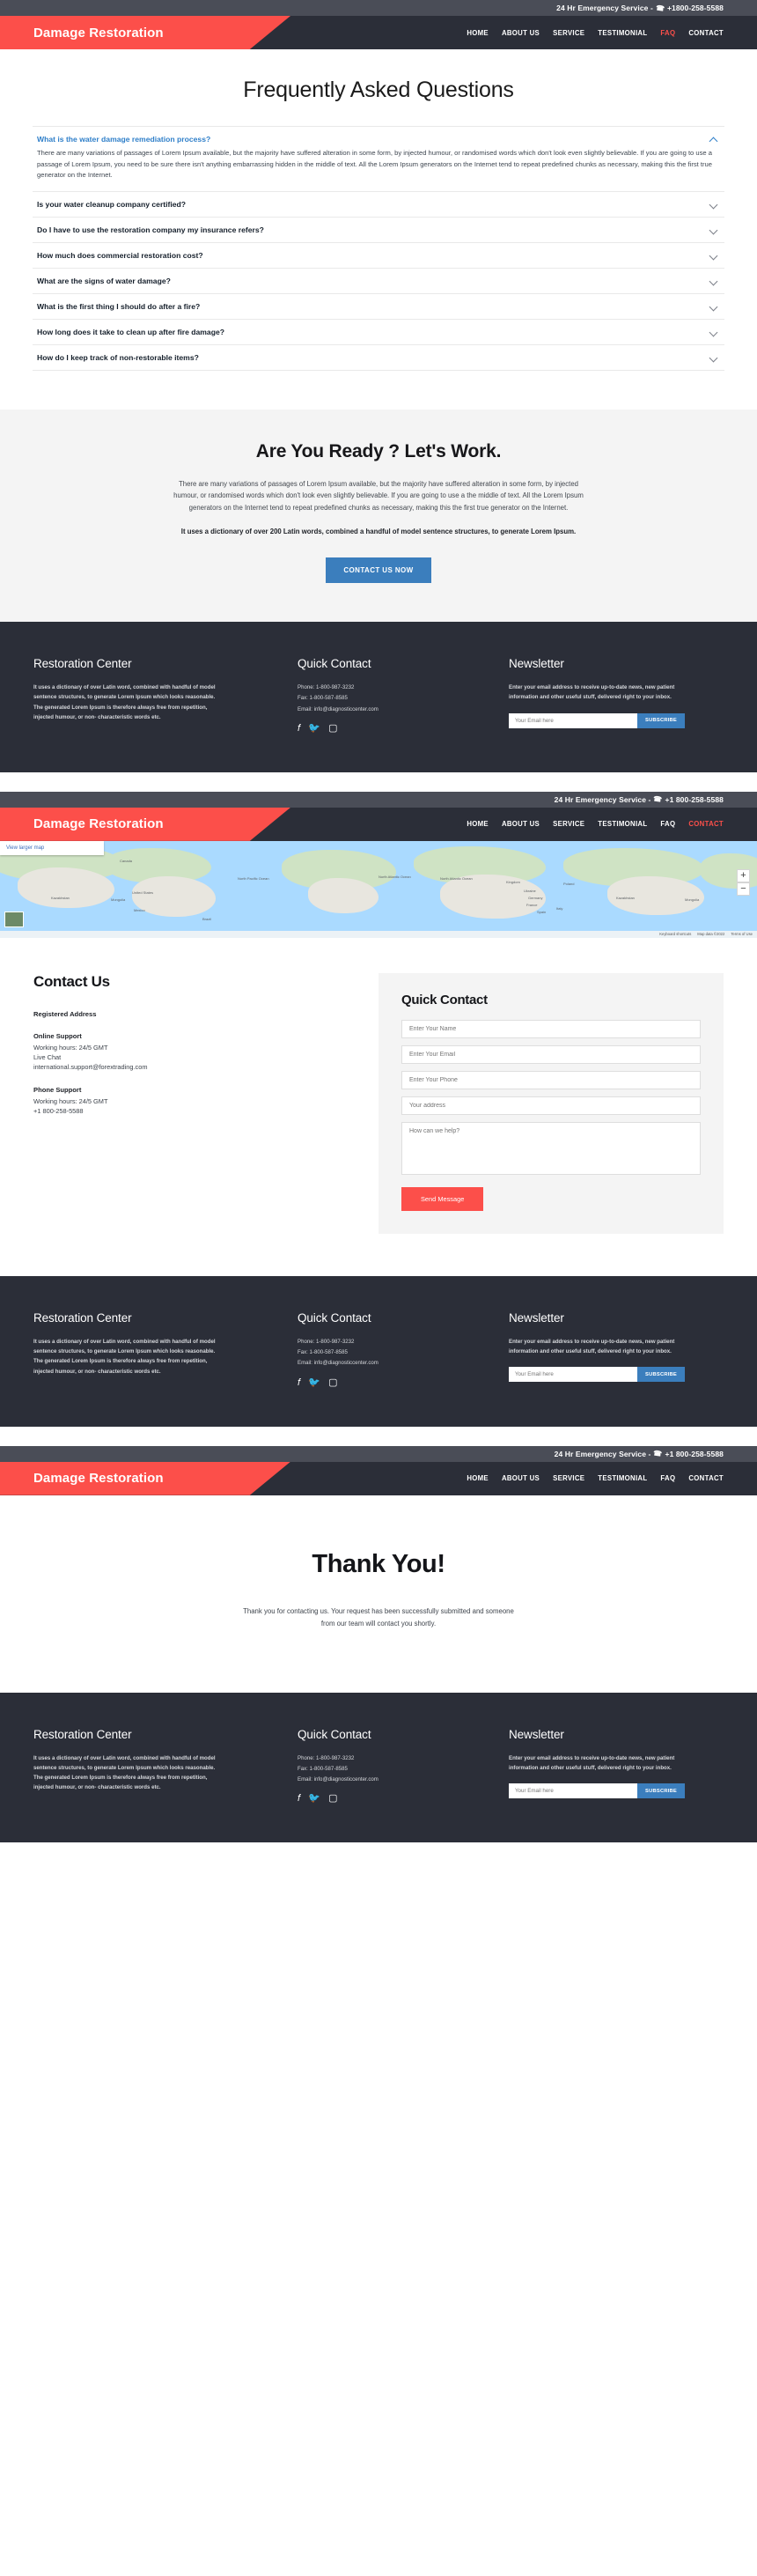  Describe the element at coordinates (660, 8) in the screenshot. I see `phone-icon: ☎` at that location.